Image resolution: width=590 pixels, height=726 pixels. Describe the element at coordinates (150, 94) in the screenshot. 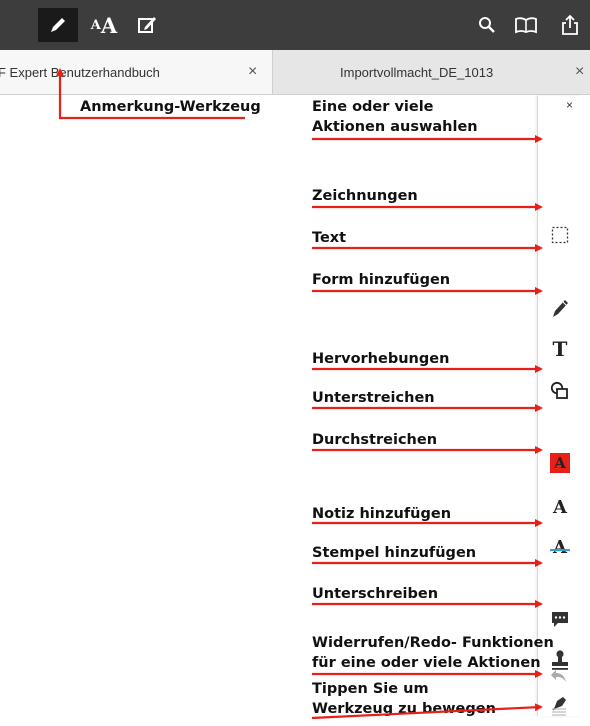

I see `arrow-annotate-tool` at that location.